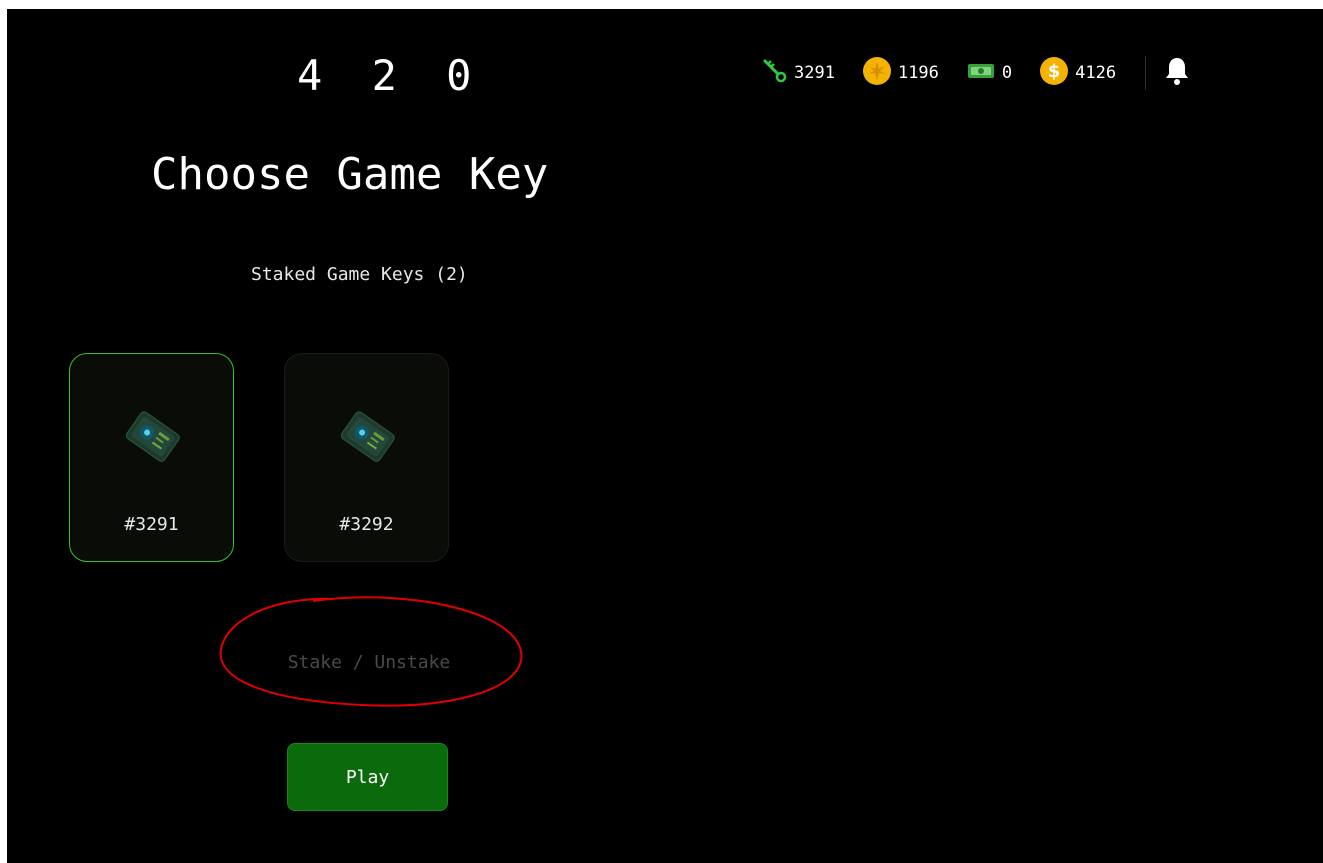 This screenshot has height=863, width=1323. I want to click on leaf-coin-icon, so click(877, 73).